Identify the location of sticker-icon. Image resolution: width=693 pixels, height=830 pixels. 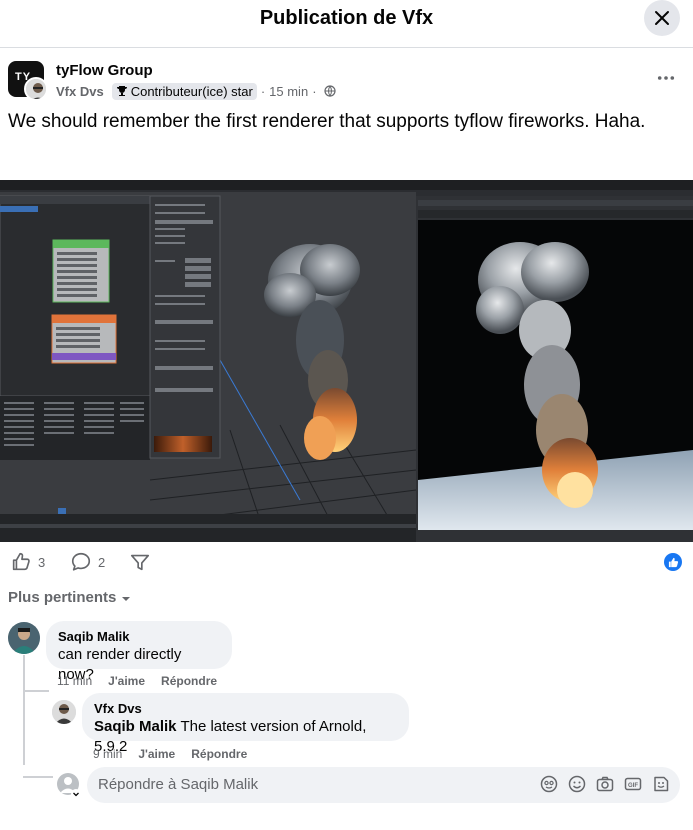
(661, 784).